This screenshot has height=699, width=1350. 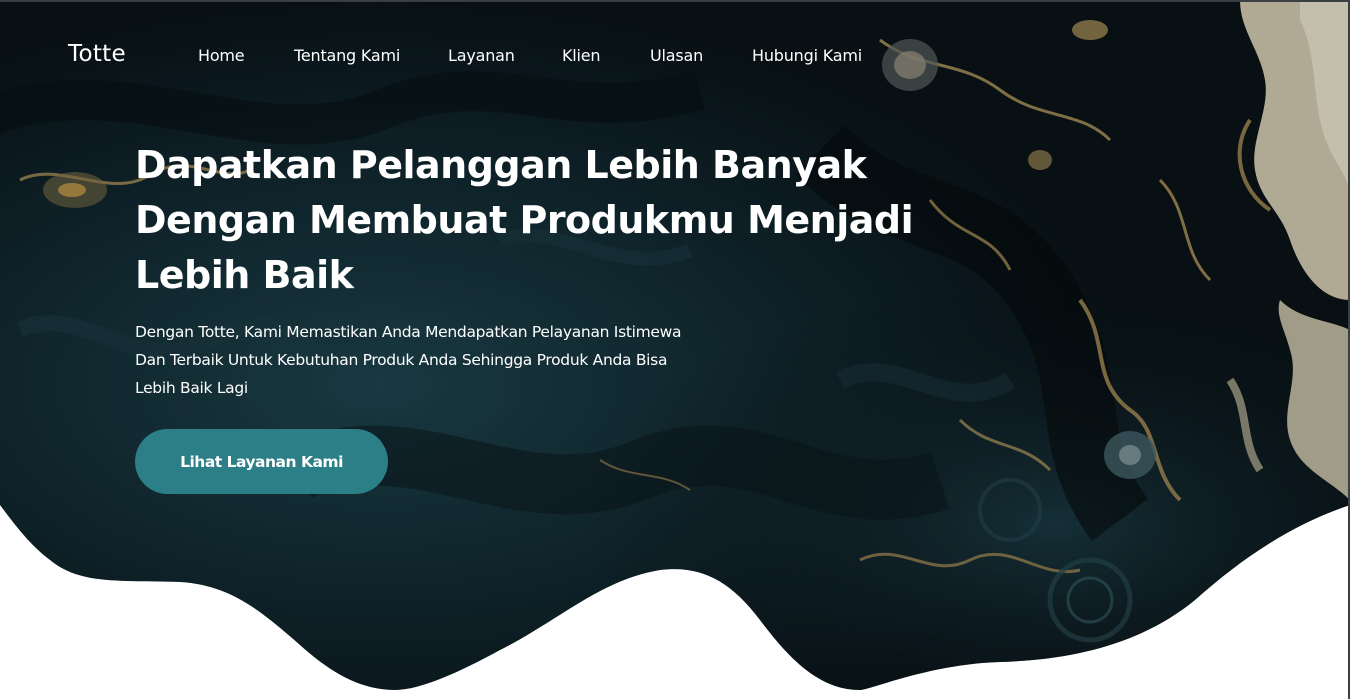 I want to click on nav-link-layanan: Layanan, so click(x=481, y=55).